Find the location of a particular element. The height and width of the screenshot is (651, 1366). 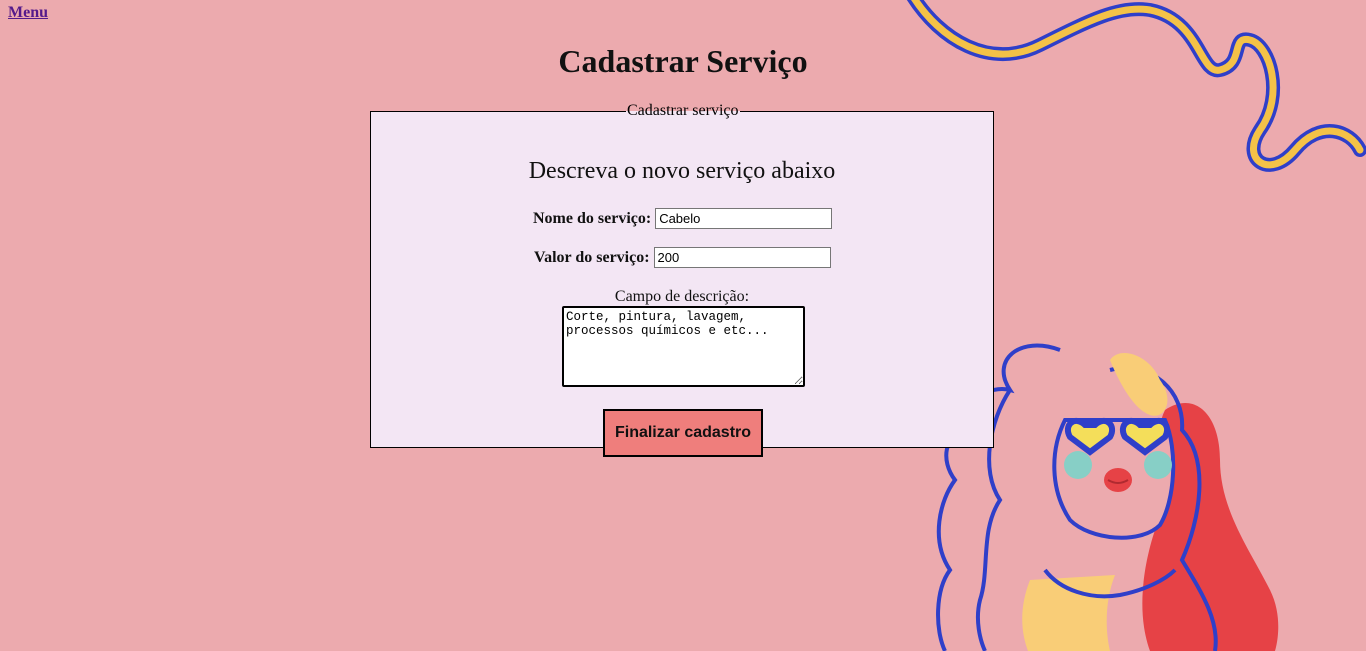

form-subtitle: Descreva o novo serviço abaixo is located at coordinates (682, 171).